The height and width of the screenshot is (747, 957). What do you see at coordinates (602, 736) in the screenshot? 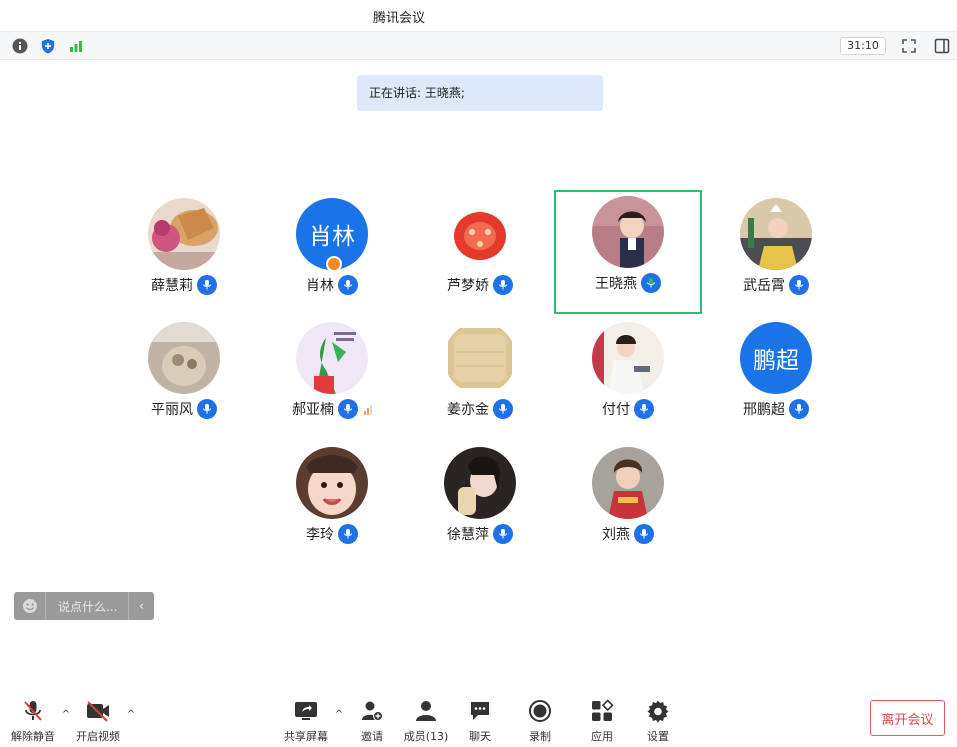
I see `apps-label: 应用` at bounding box center [602, 736].